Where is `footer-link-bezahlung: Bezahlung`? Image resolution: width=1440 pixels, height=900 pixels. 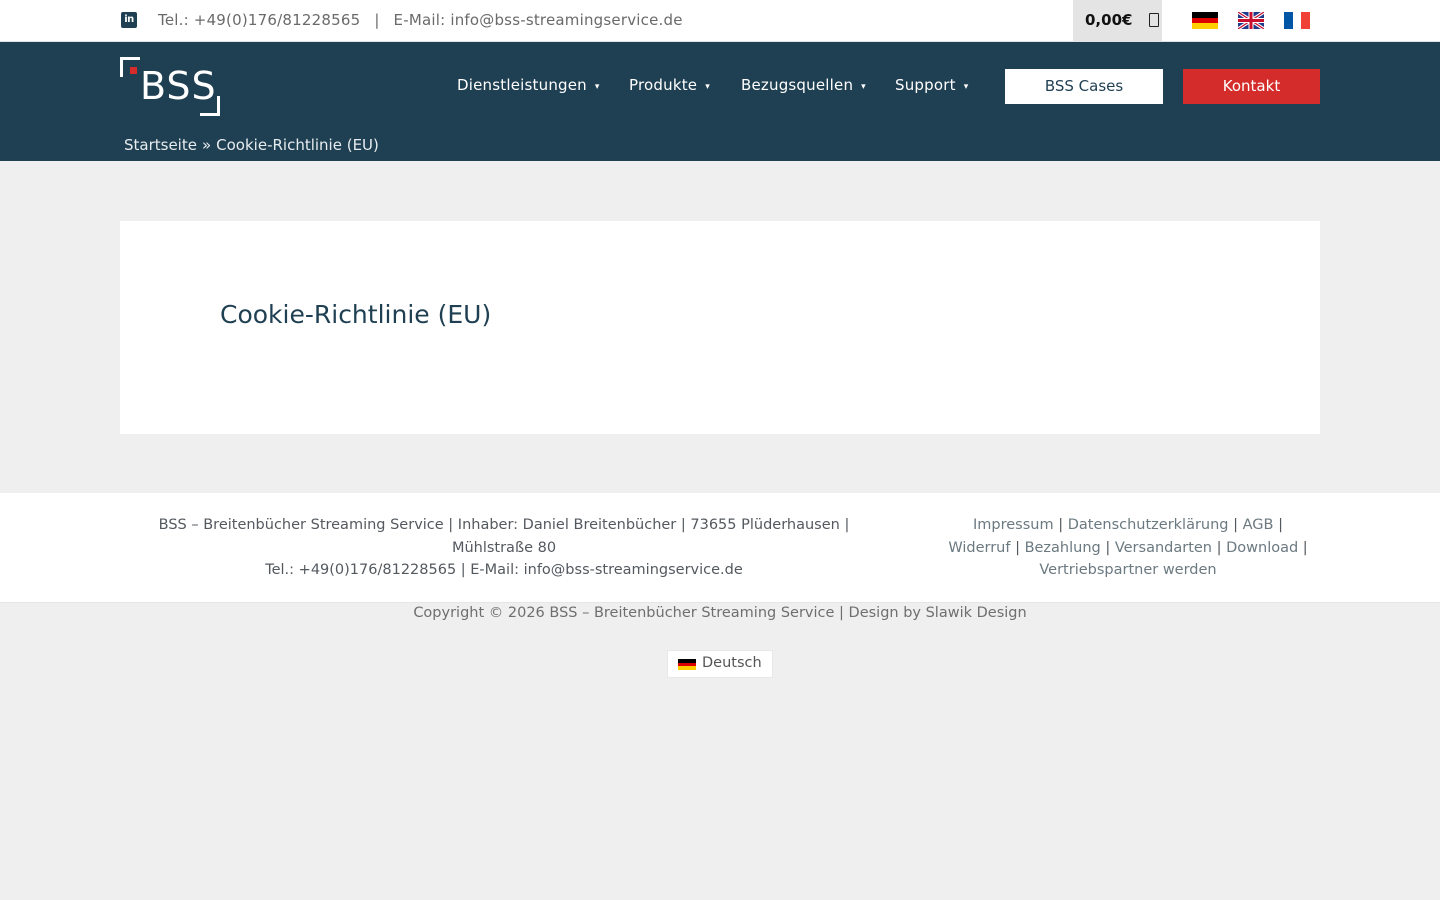
footer-link-bezahlung: Bezahlung is located at coordinates (1063, 548).